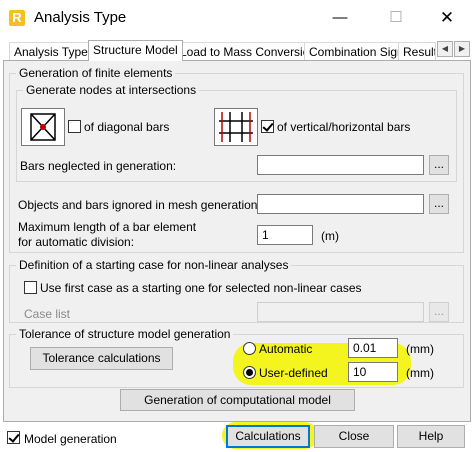 The height and width of the screenshot is (452, 474). I want to click on diagonal-bars-label: of diagonal bars, so click(127, 127).